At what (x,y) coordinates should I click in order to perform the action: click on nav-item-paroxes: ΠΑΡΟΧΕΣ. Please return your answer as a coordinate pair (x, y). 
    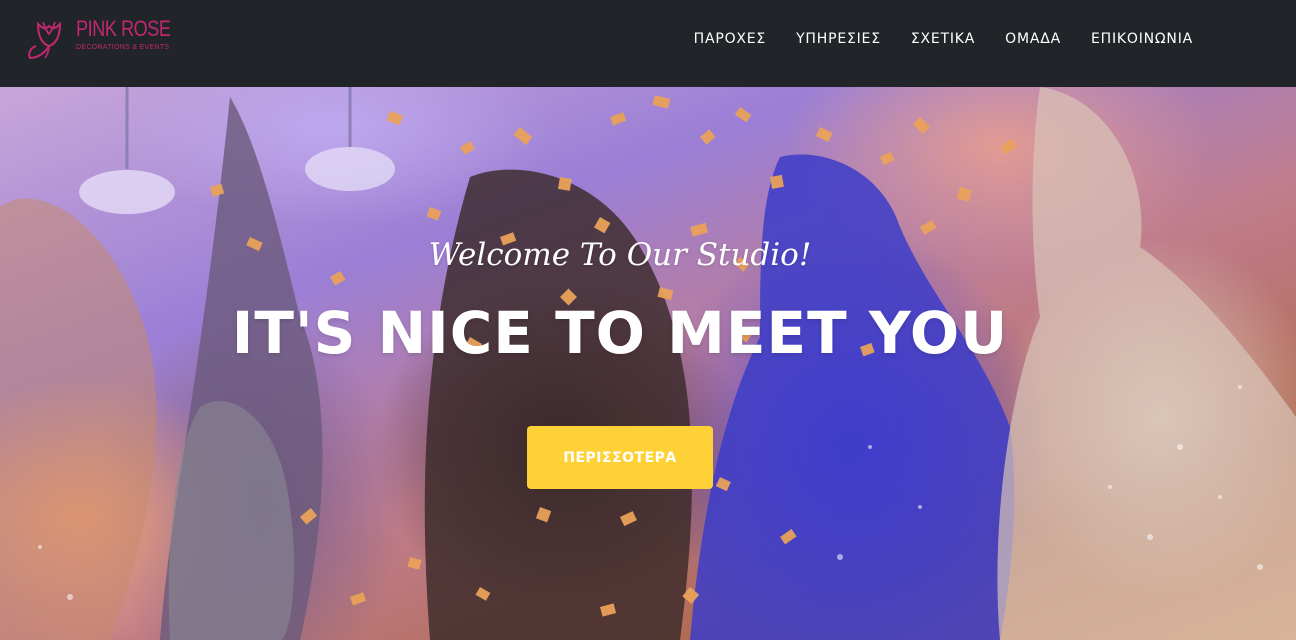
    Looking at the image, I should click on (730, 39).